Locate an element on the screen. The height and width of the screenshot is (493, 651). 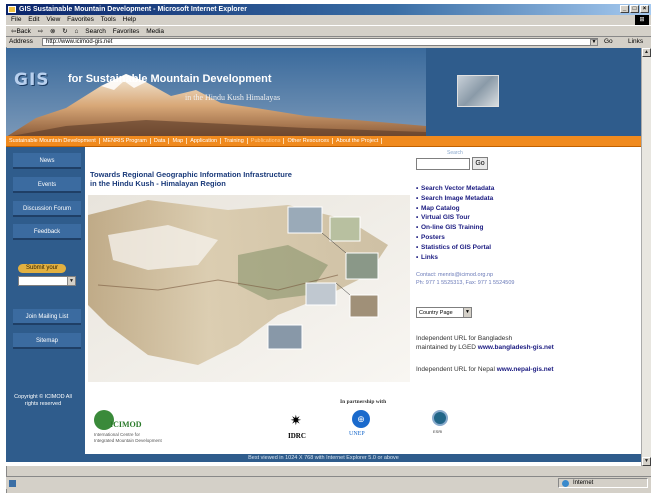
country-page-select: Country Page ▼ is located at coordinates (444, 312).